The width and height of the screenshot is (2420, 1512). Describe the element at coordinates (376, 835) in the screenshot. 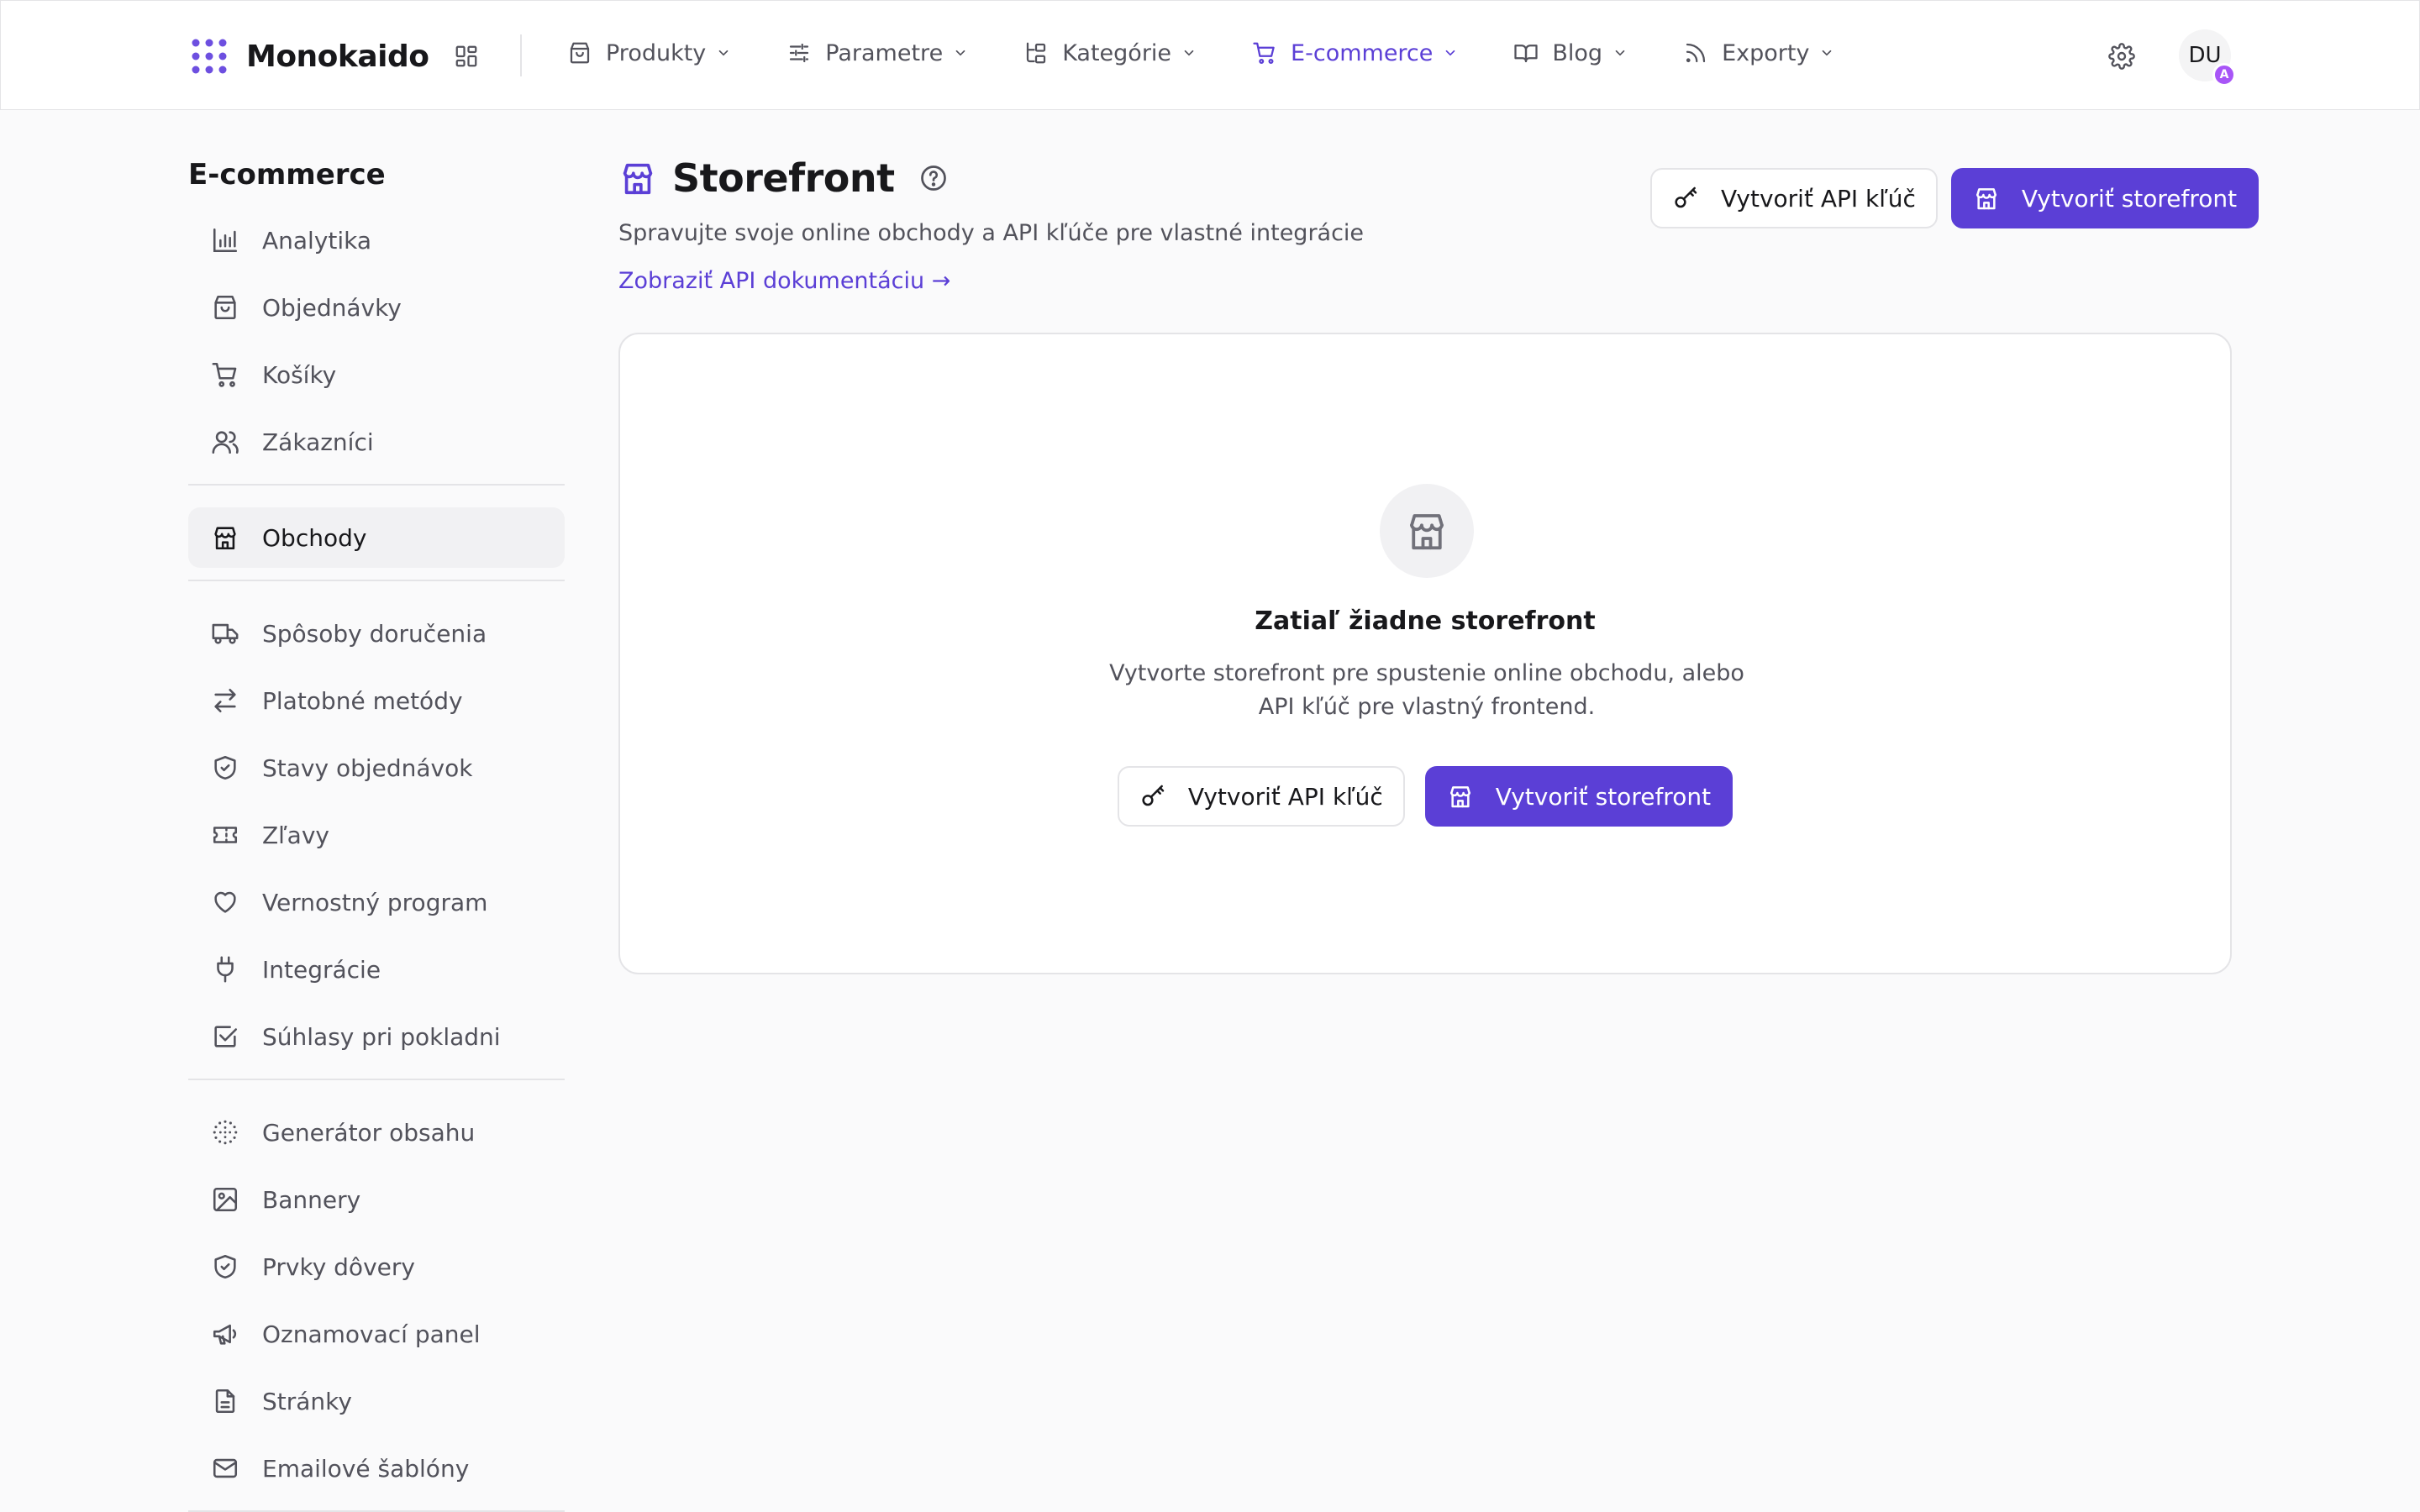

I see `sidebar-item-zlavy: Zľavy` at that location.